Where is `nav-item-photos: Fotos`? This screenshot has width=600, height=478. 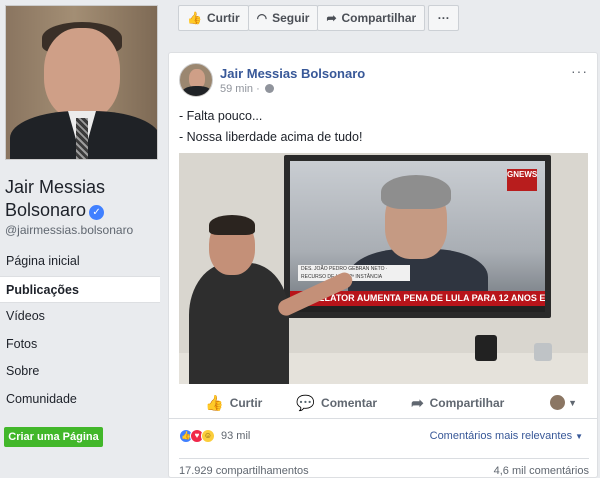
nav-item-photos: Fotos is located at coordinates (80, 345).